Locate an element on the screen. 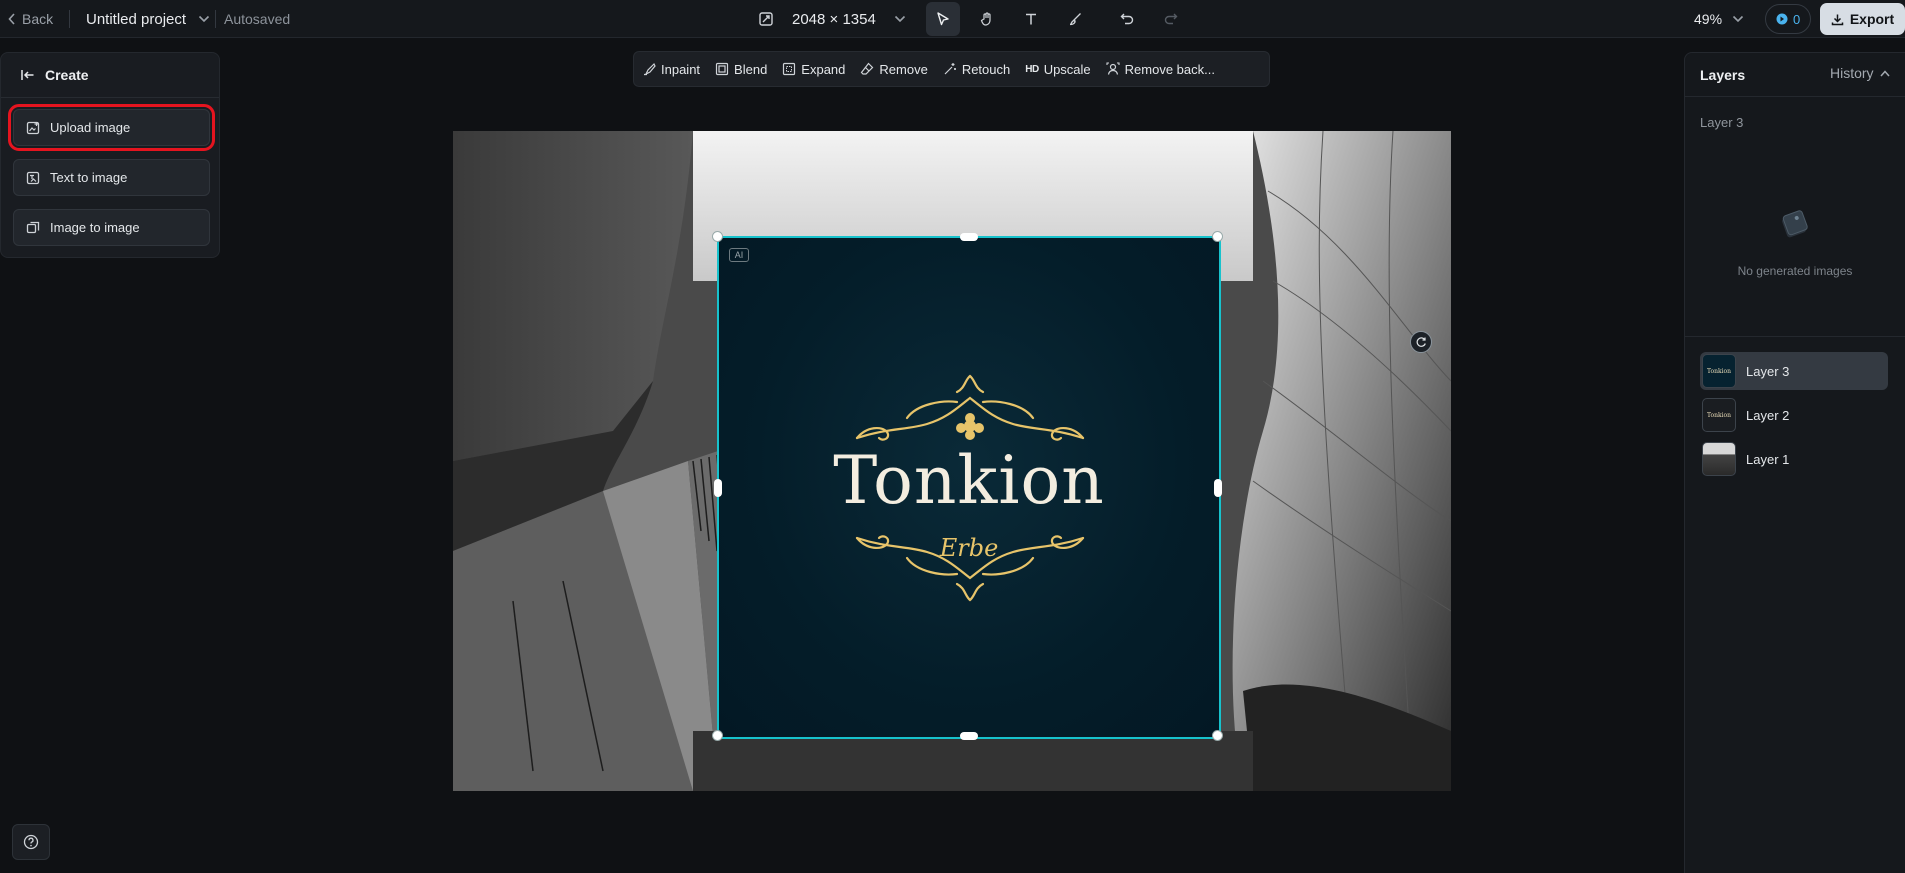 This screenshot has height=873, width=1905. retouch-button: Retouch is located at coordinates (976, 69).